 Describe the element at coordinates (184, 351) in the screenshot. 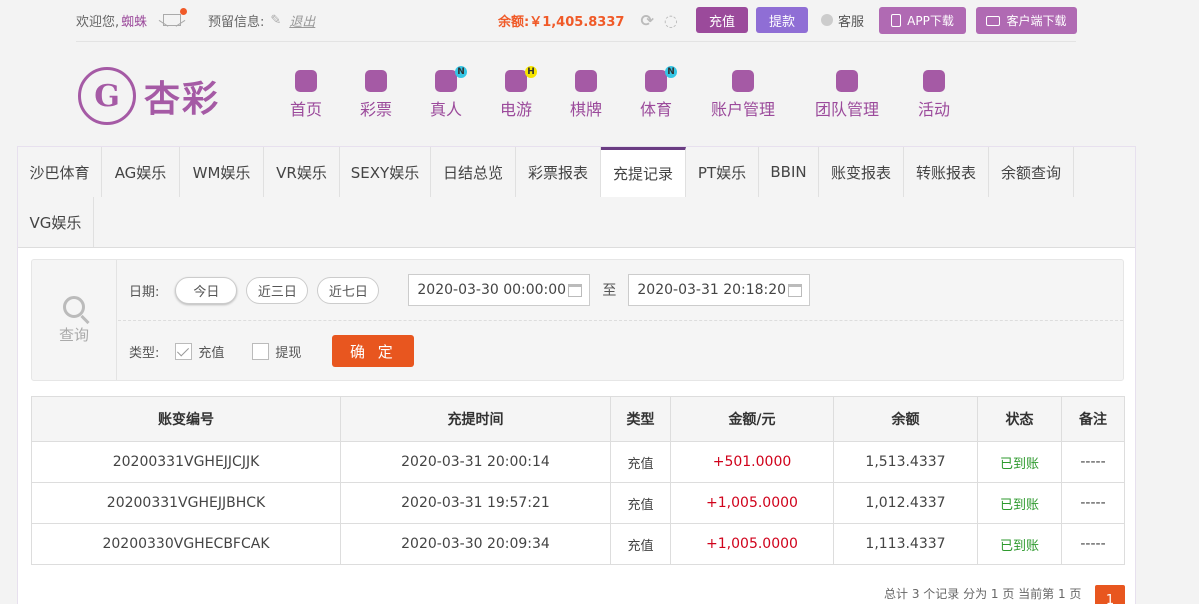

I see `checkbox-checked` at that location.